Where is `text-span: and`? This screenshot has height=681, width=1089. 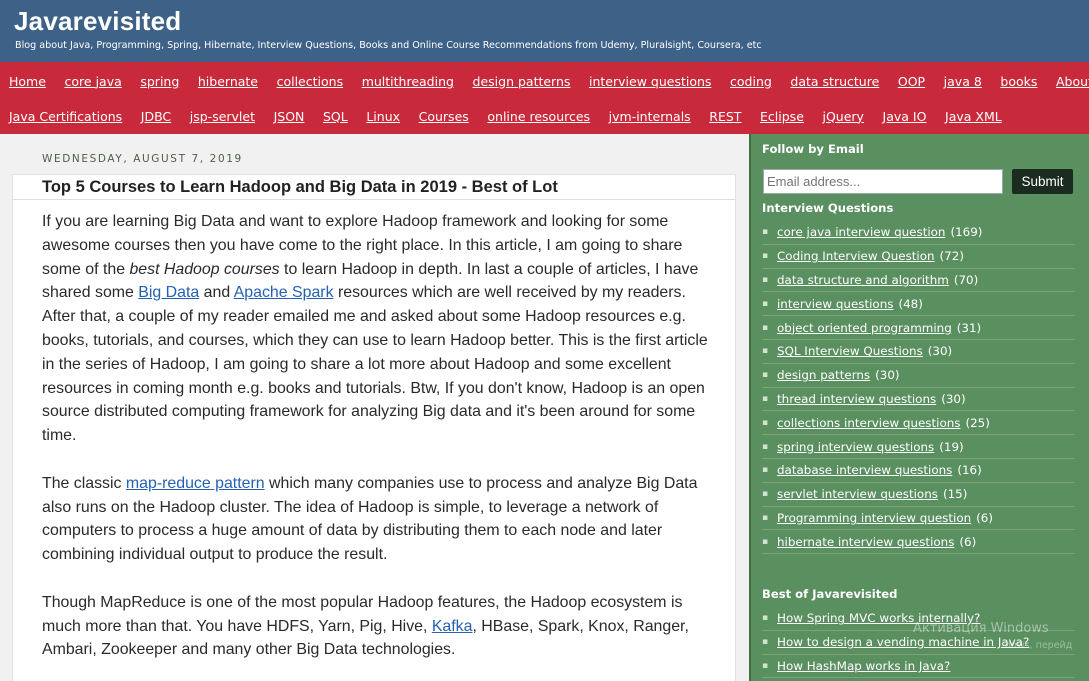
text-span: and is located at coordinates (216, 293).